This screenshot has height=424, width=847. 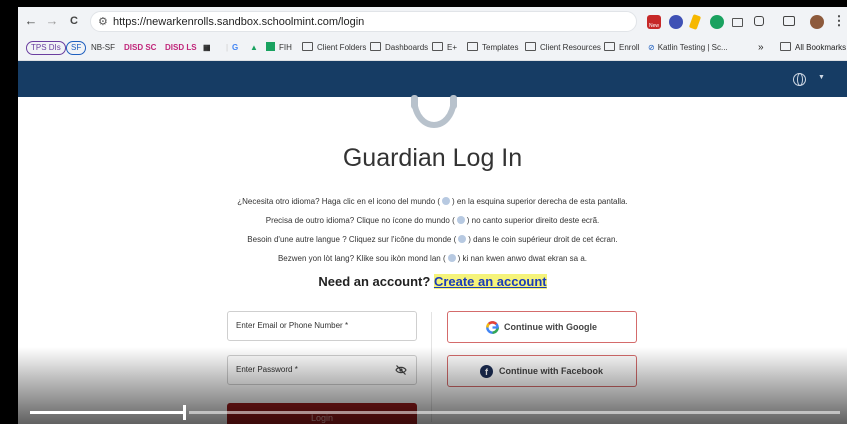 What do you see at coordinates (651, 47) in the screenshot?
I see `link-icon: ⊘` at bounding box center [651, 47].